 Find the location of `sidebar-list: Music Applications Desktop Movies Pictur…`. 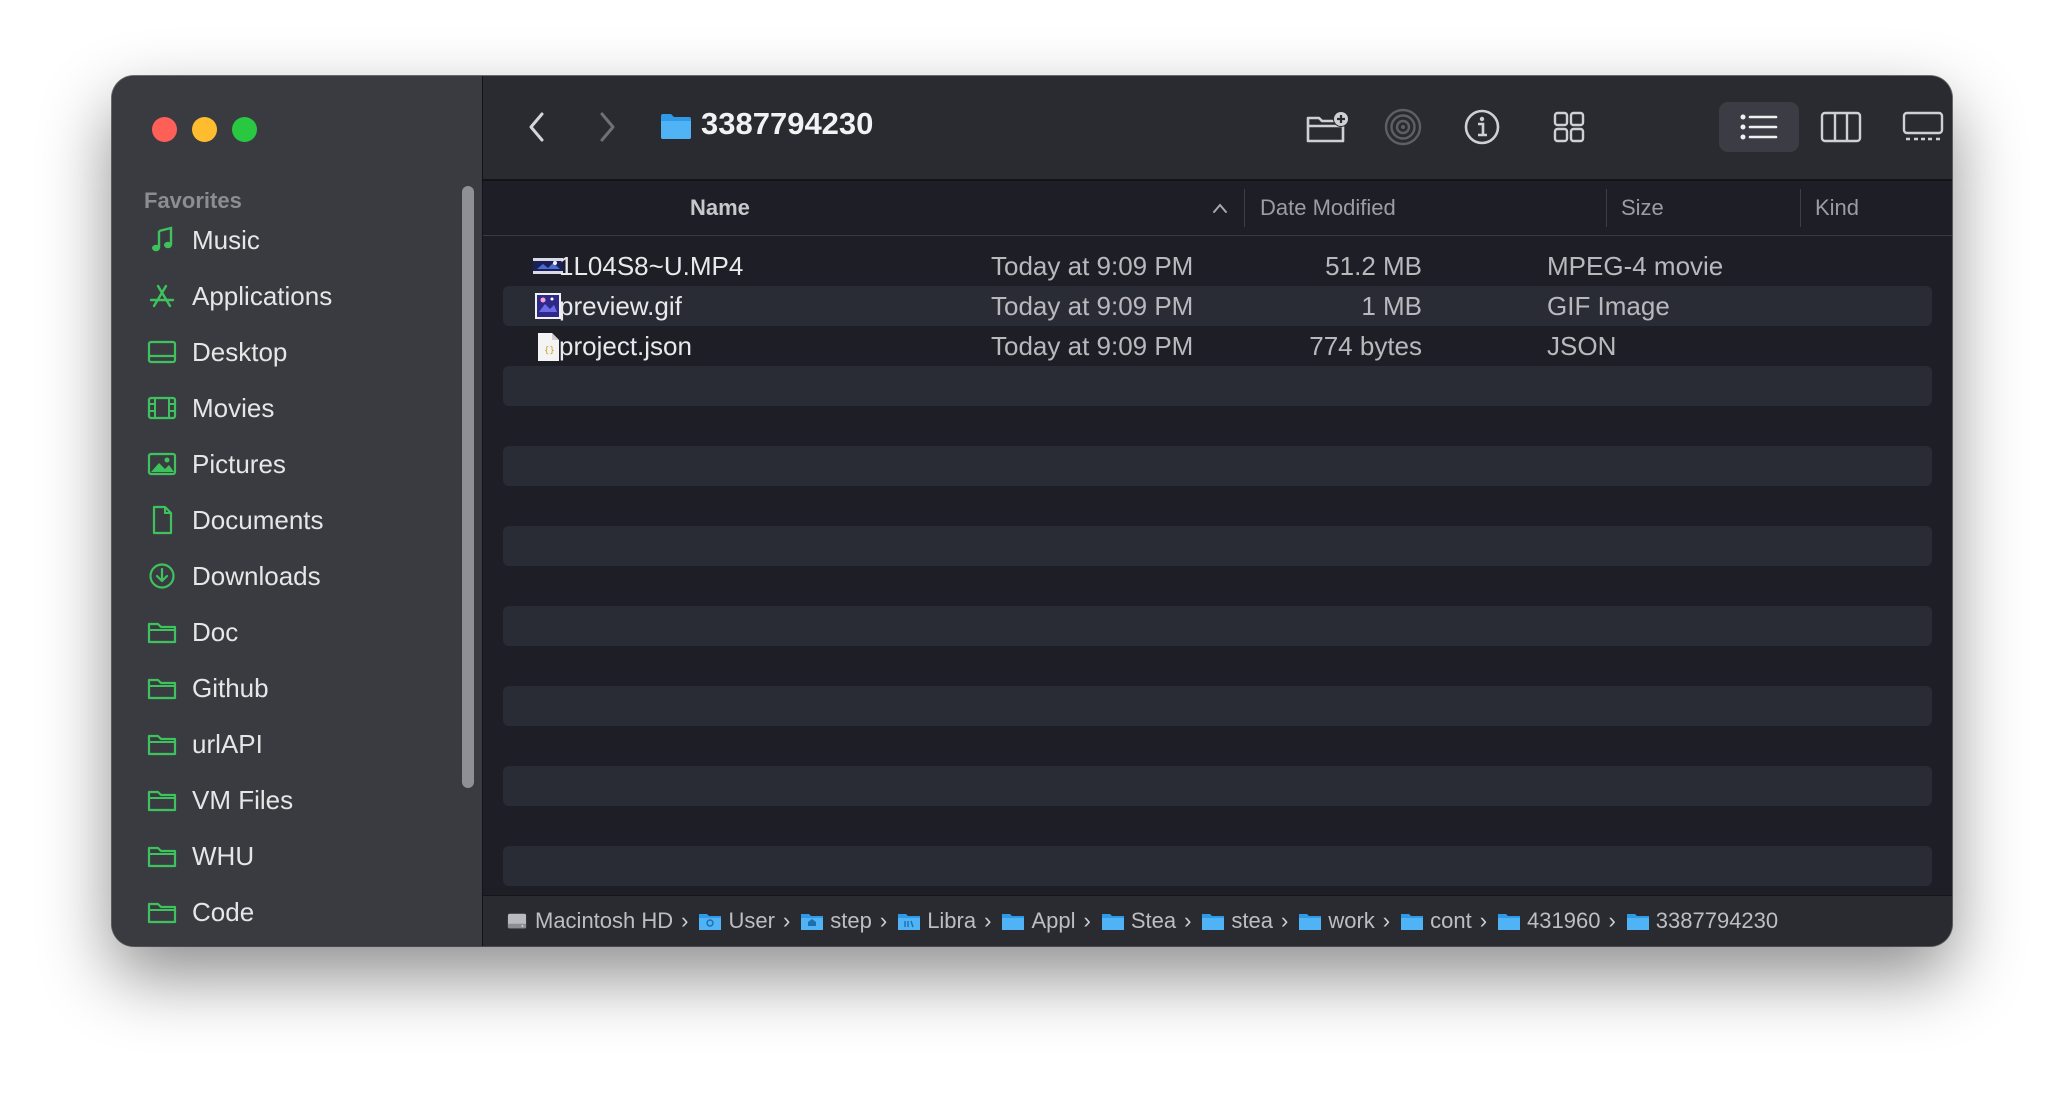

sidebar-list: Music Applications Desktop Movies Pictur… is located at coordinates (282, 576).